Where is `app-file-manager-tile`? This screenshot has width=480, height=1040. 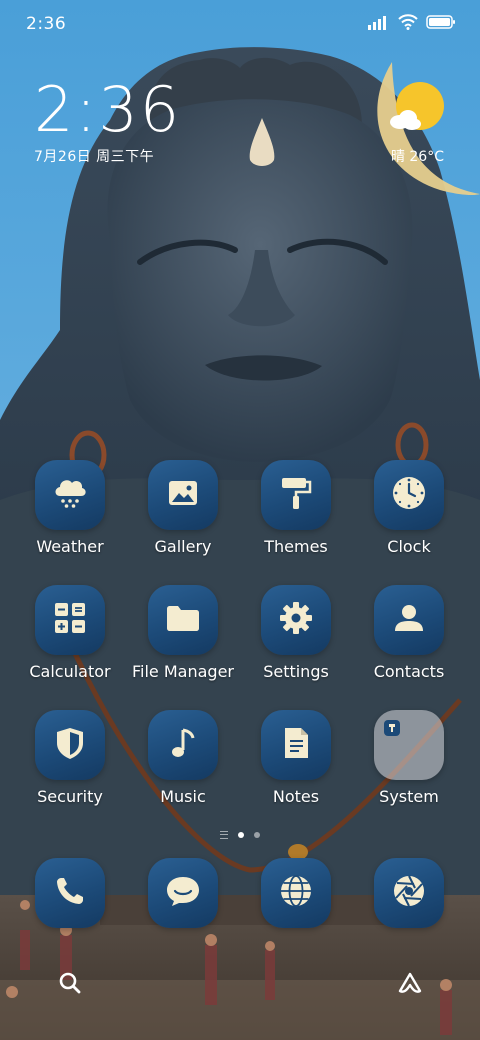
app-file-manager-tile is located at coordinates (183, 620).